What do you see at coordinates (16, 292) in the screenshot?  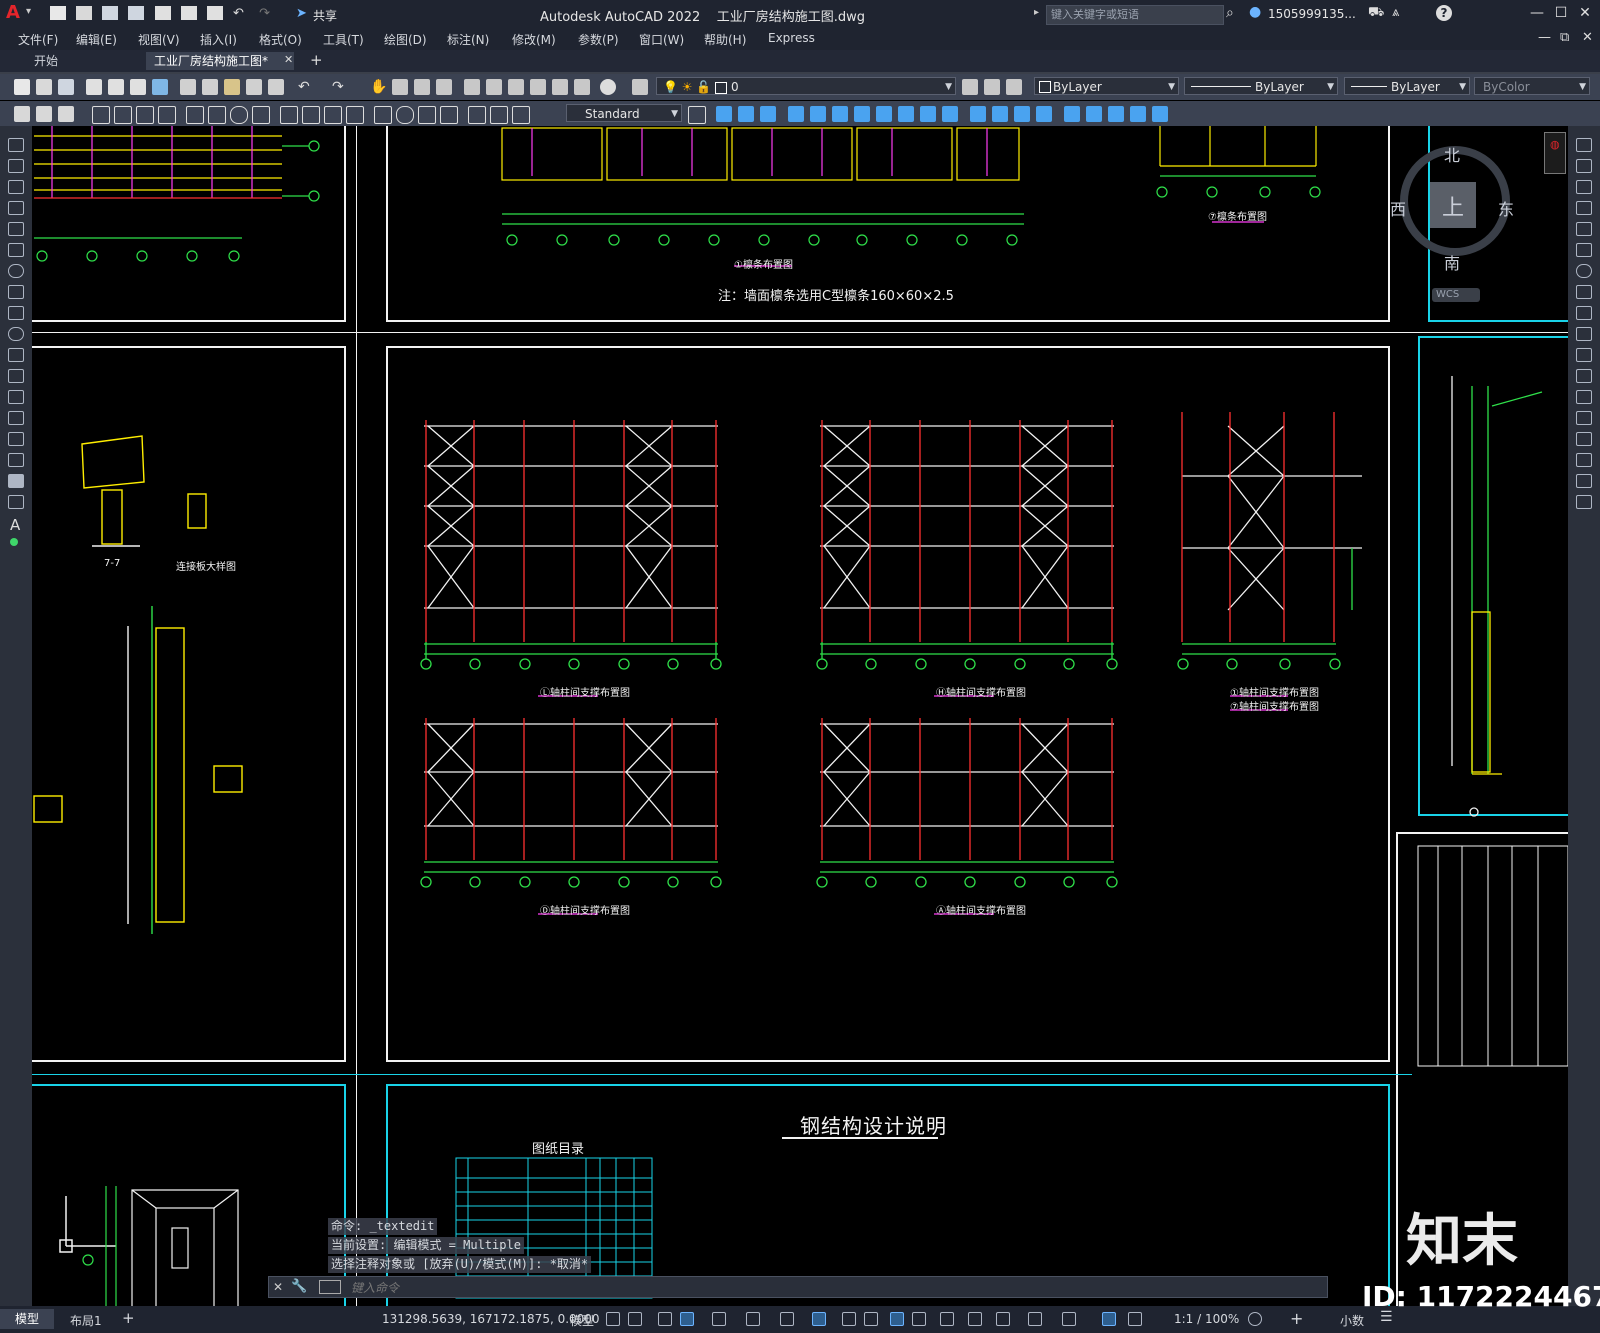 I see `revision-cloud-icon` at bounding box center [16, 292].